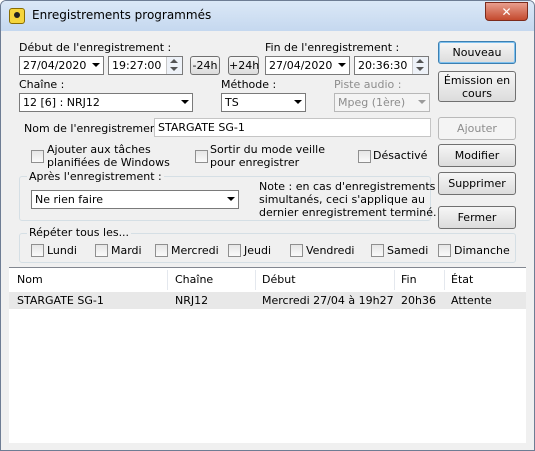 This screenshot has height=451, width=535. What do you see at coordinates (301, 65) in the screenshot?
I see `end-date-value: 27/04/2020` at bounding box center [301, 65].